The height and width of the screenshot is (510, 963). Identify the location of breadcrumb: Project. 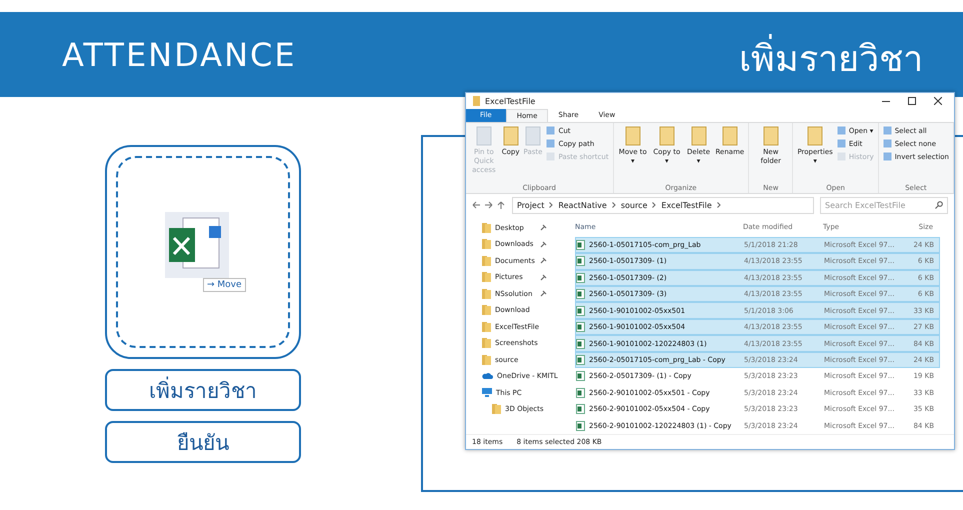
(530, 205).